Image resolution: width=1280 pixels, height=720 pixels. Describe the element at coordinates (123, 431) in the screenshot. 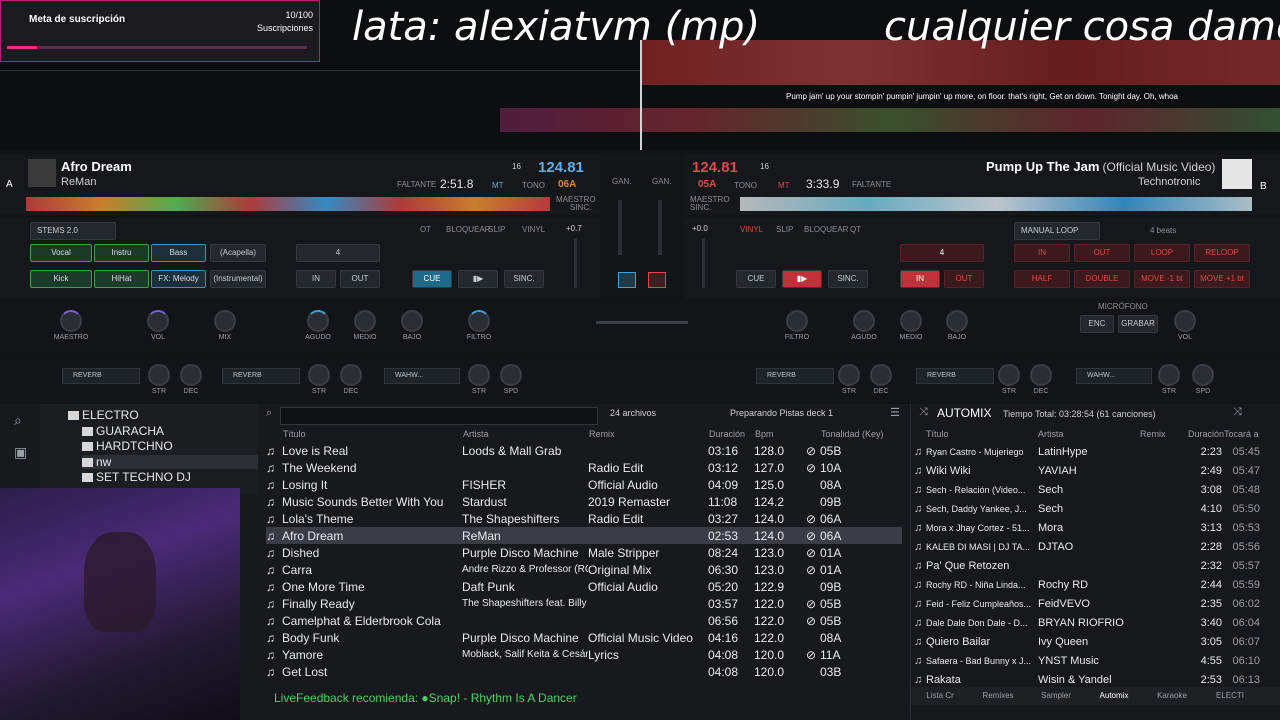

I see `tree-item-guaracha: GUARACHA` at that location.